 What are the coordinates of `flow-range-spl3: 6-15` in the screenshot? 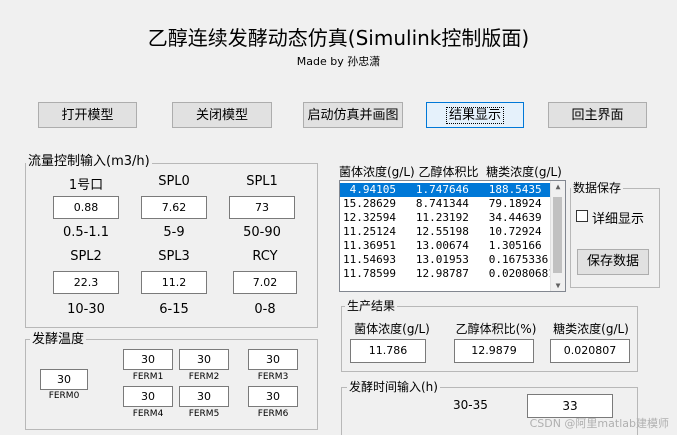 It's located at (174, 309).